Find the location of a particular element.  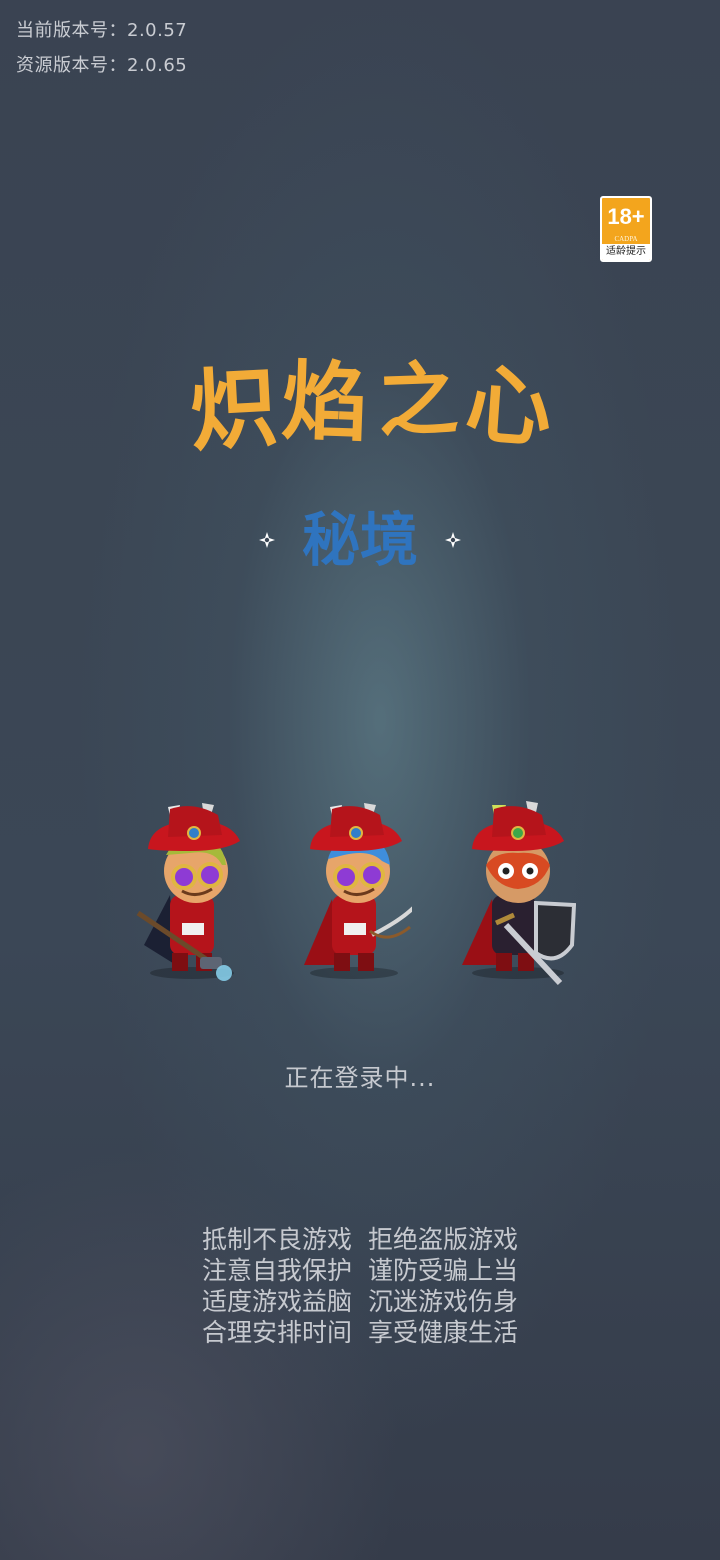

notice-phrase: 注意自我保护 is located at coordinates (276, 1270).